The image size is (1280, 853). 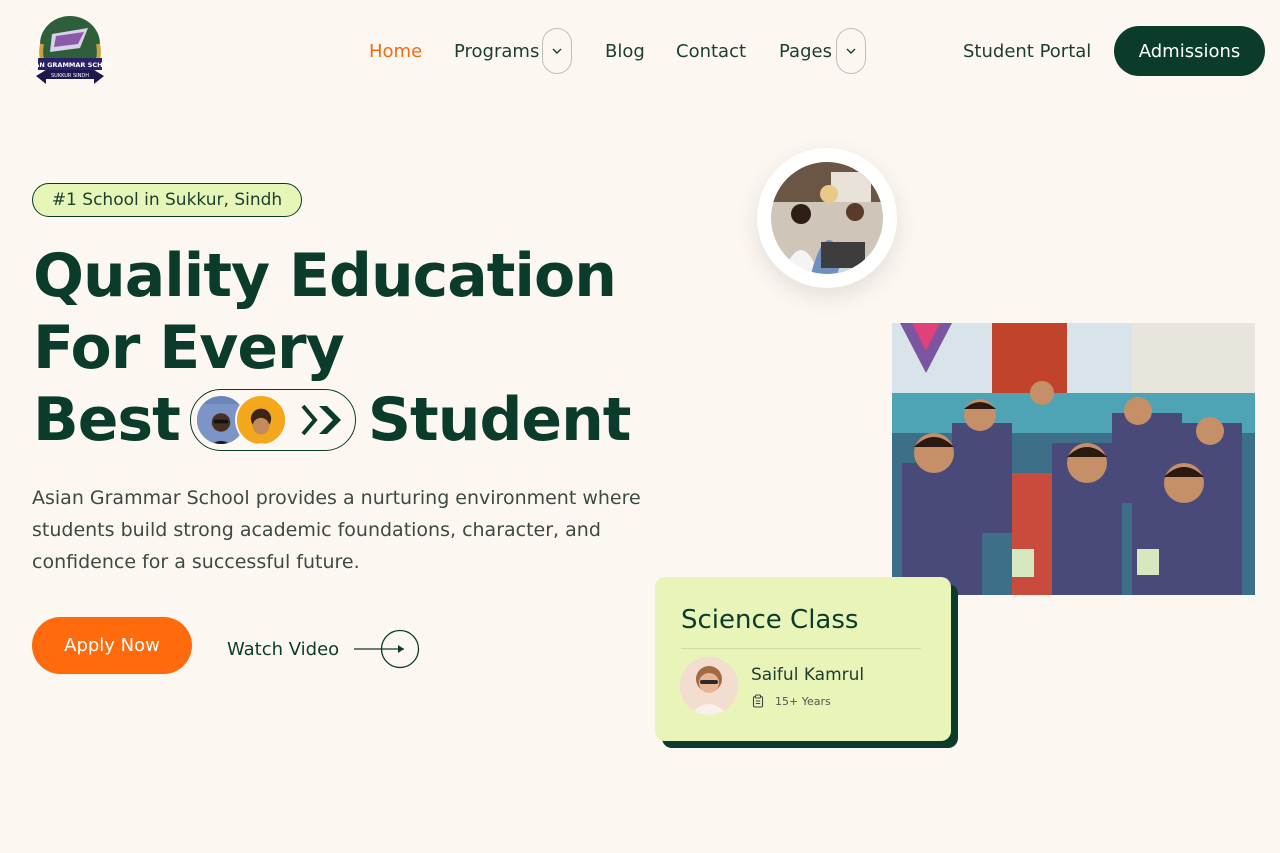 I want to click on watch-video-link: Watch Video, so click(x=283, y=649).